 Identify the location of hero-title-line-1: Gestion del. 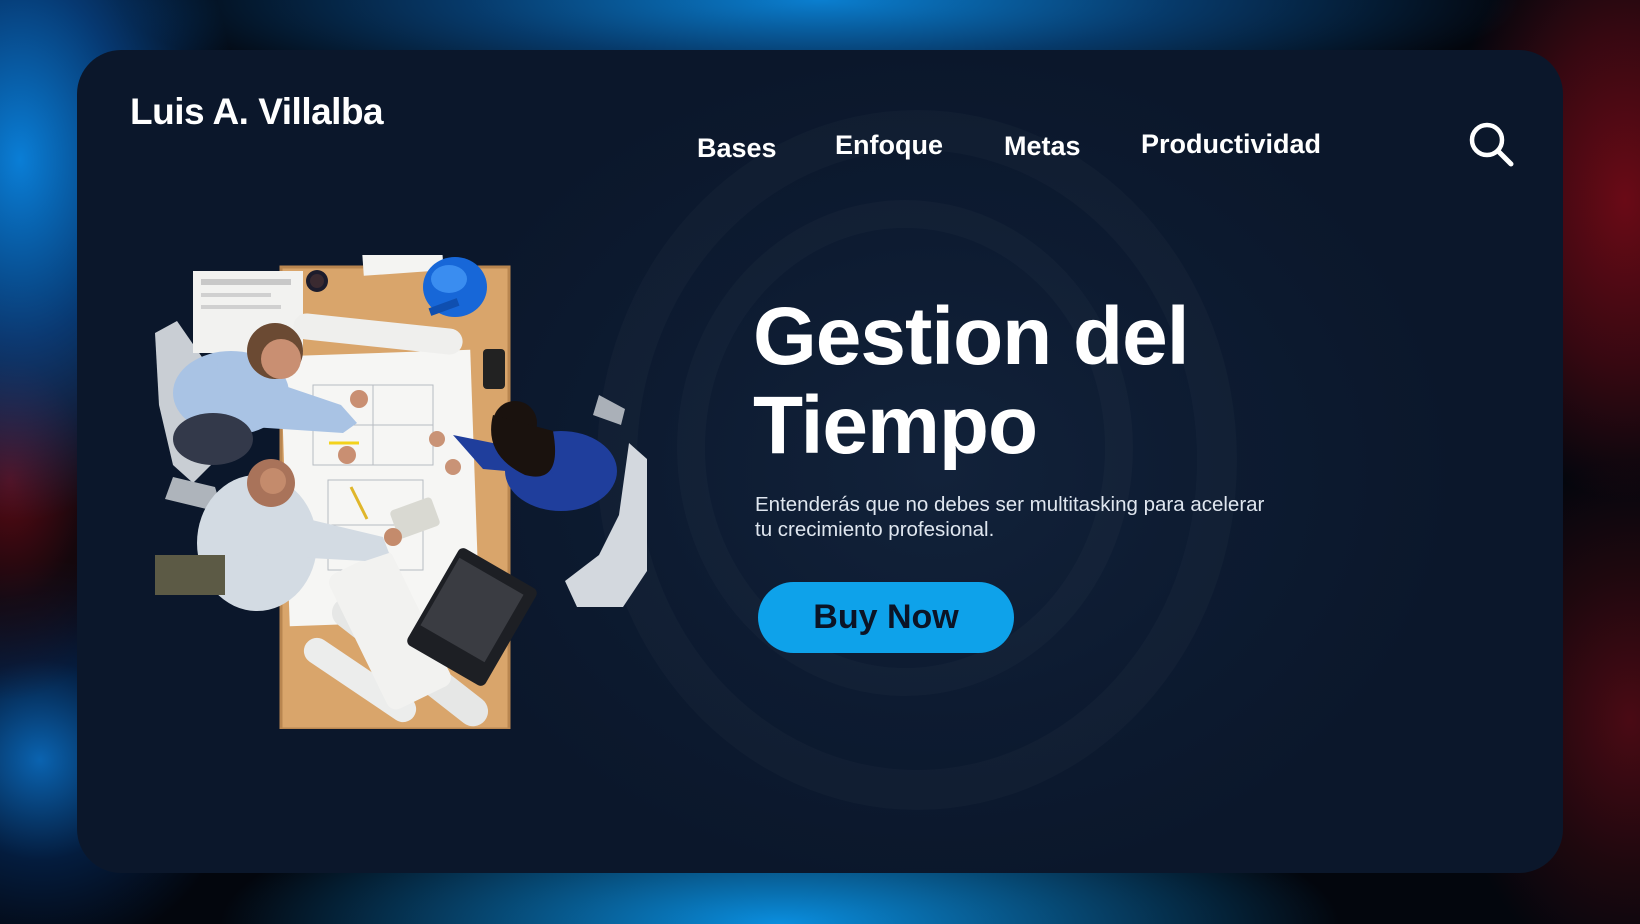
(971, 336).